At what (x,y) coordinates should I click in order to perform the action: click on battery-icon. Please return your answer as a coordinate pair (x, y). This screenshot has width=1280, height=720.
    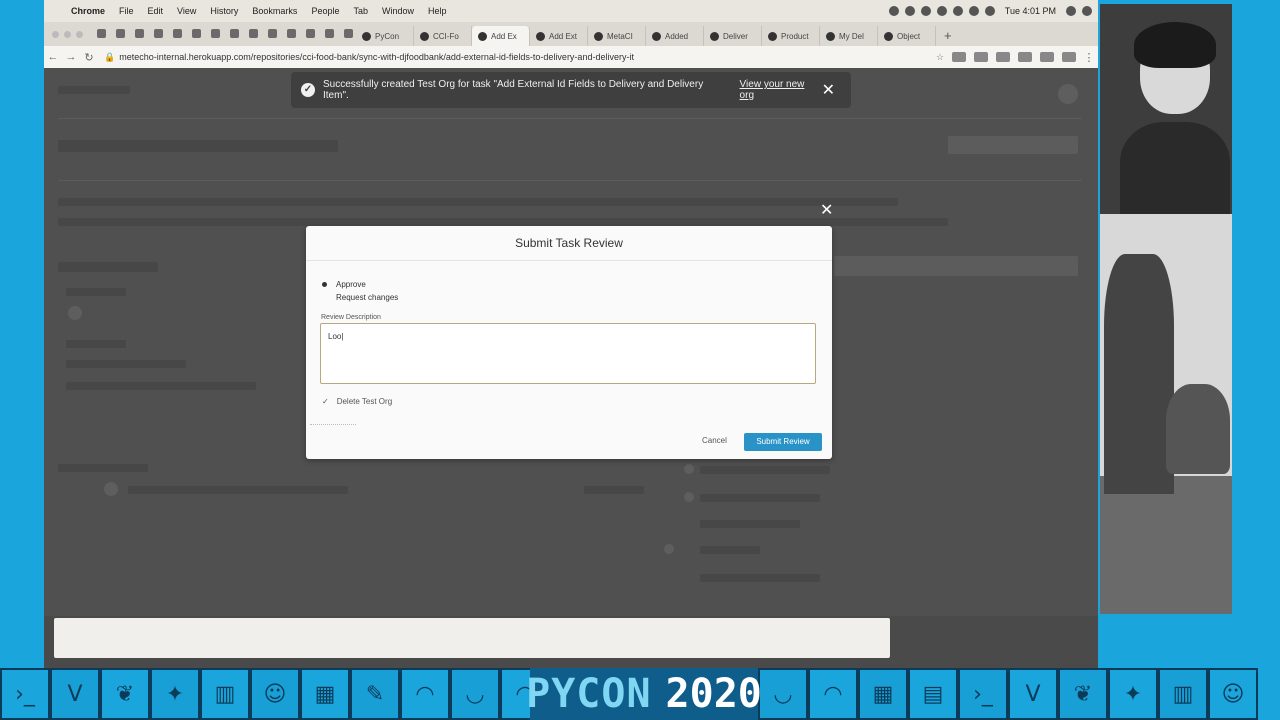
    Looking at the image, I should click on (989, 11).